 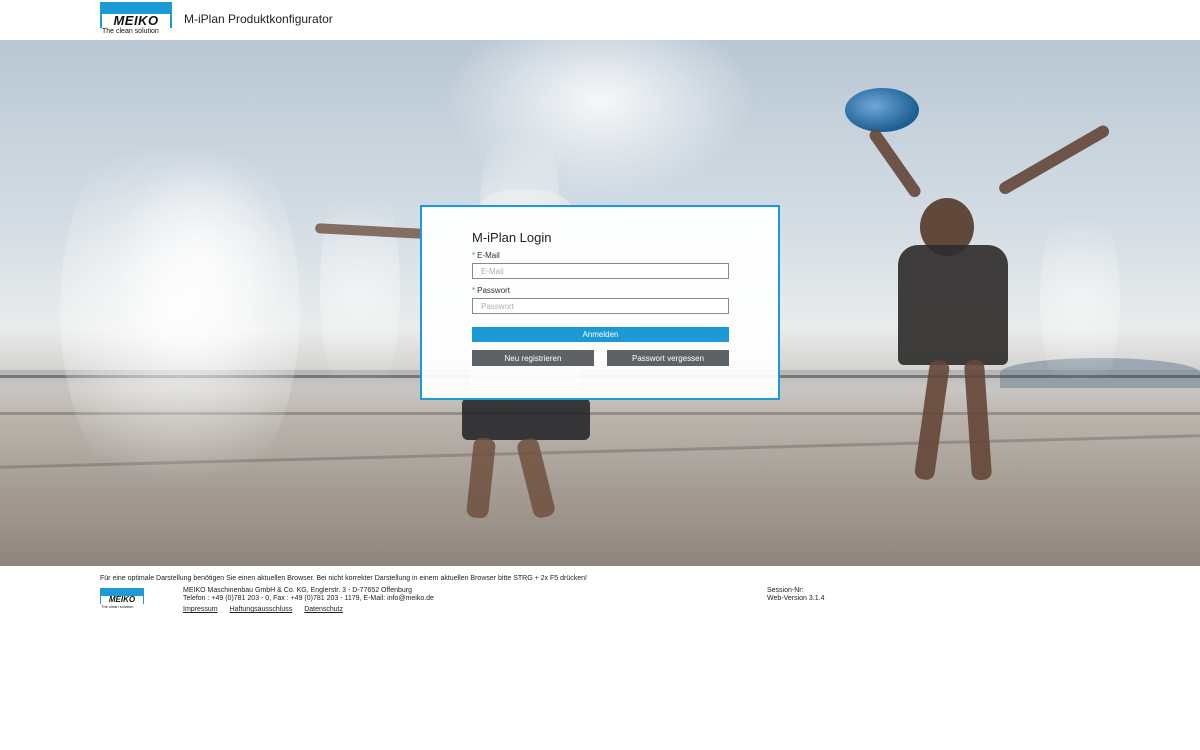 I want to click on register-button: Neu registrieren, so click(x=533, y=358).